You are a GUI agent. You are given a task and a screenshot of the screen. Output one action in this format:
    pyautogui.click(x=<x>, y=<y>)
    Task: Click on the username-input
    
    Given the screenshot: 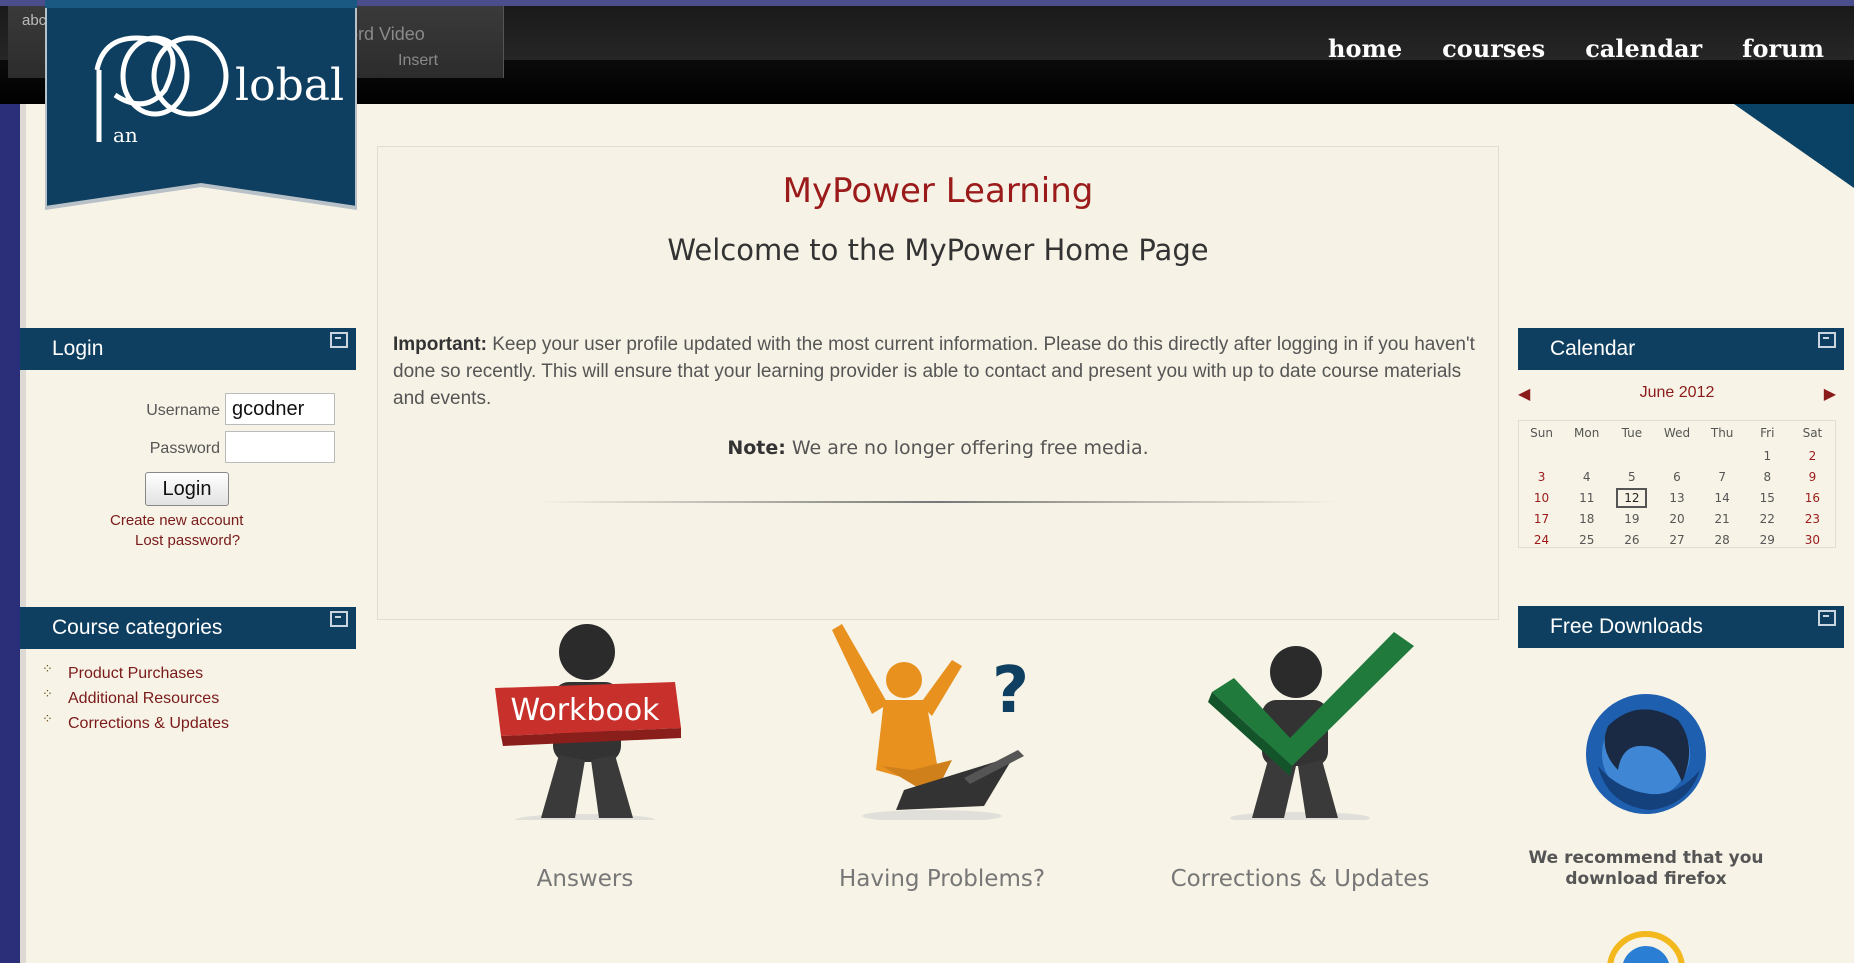 What is the action you would take?
    pyautogui.click(x=280, y=409)
    